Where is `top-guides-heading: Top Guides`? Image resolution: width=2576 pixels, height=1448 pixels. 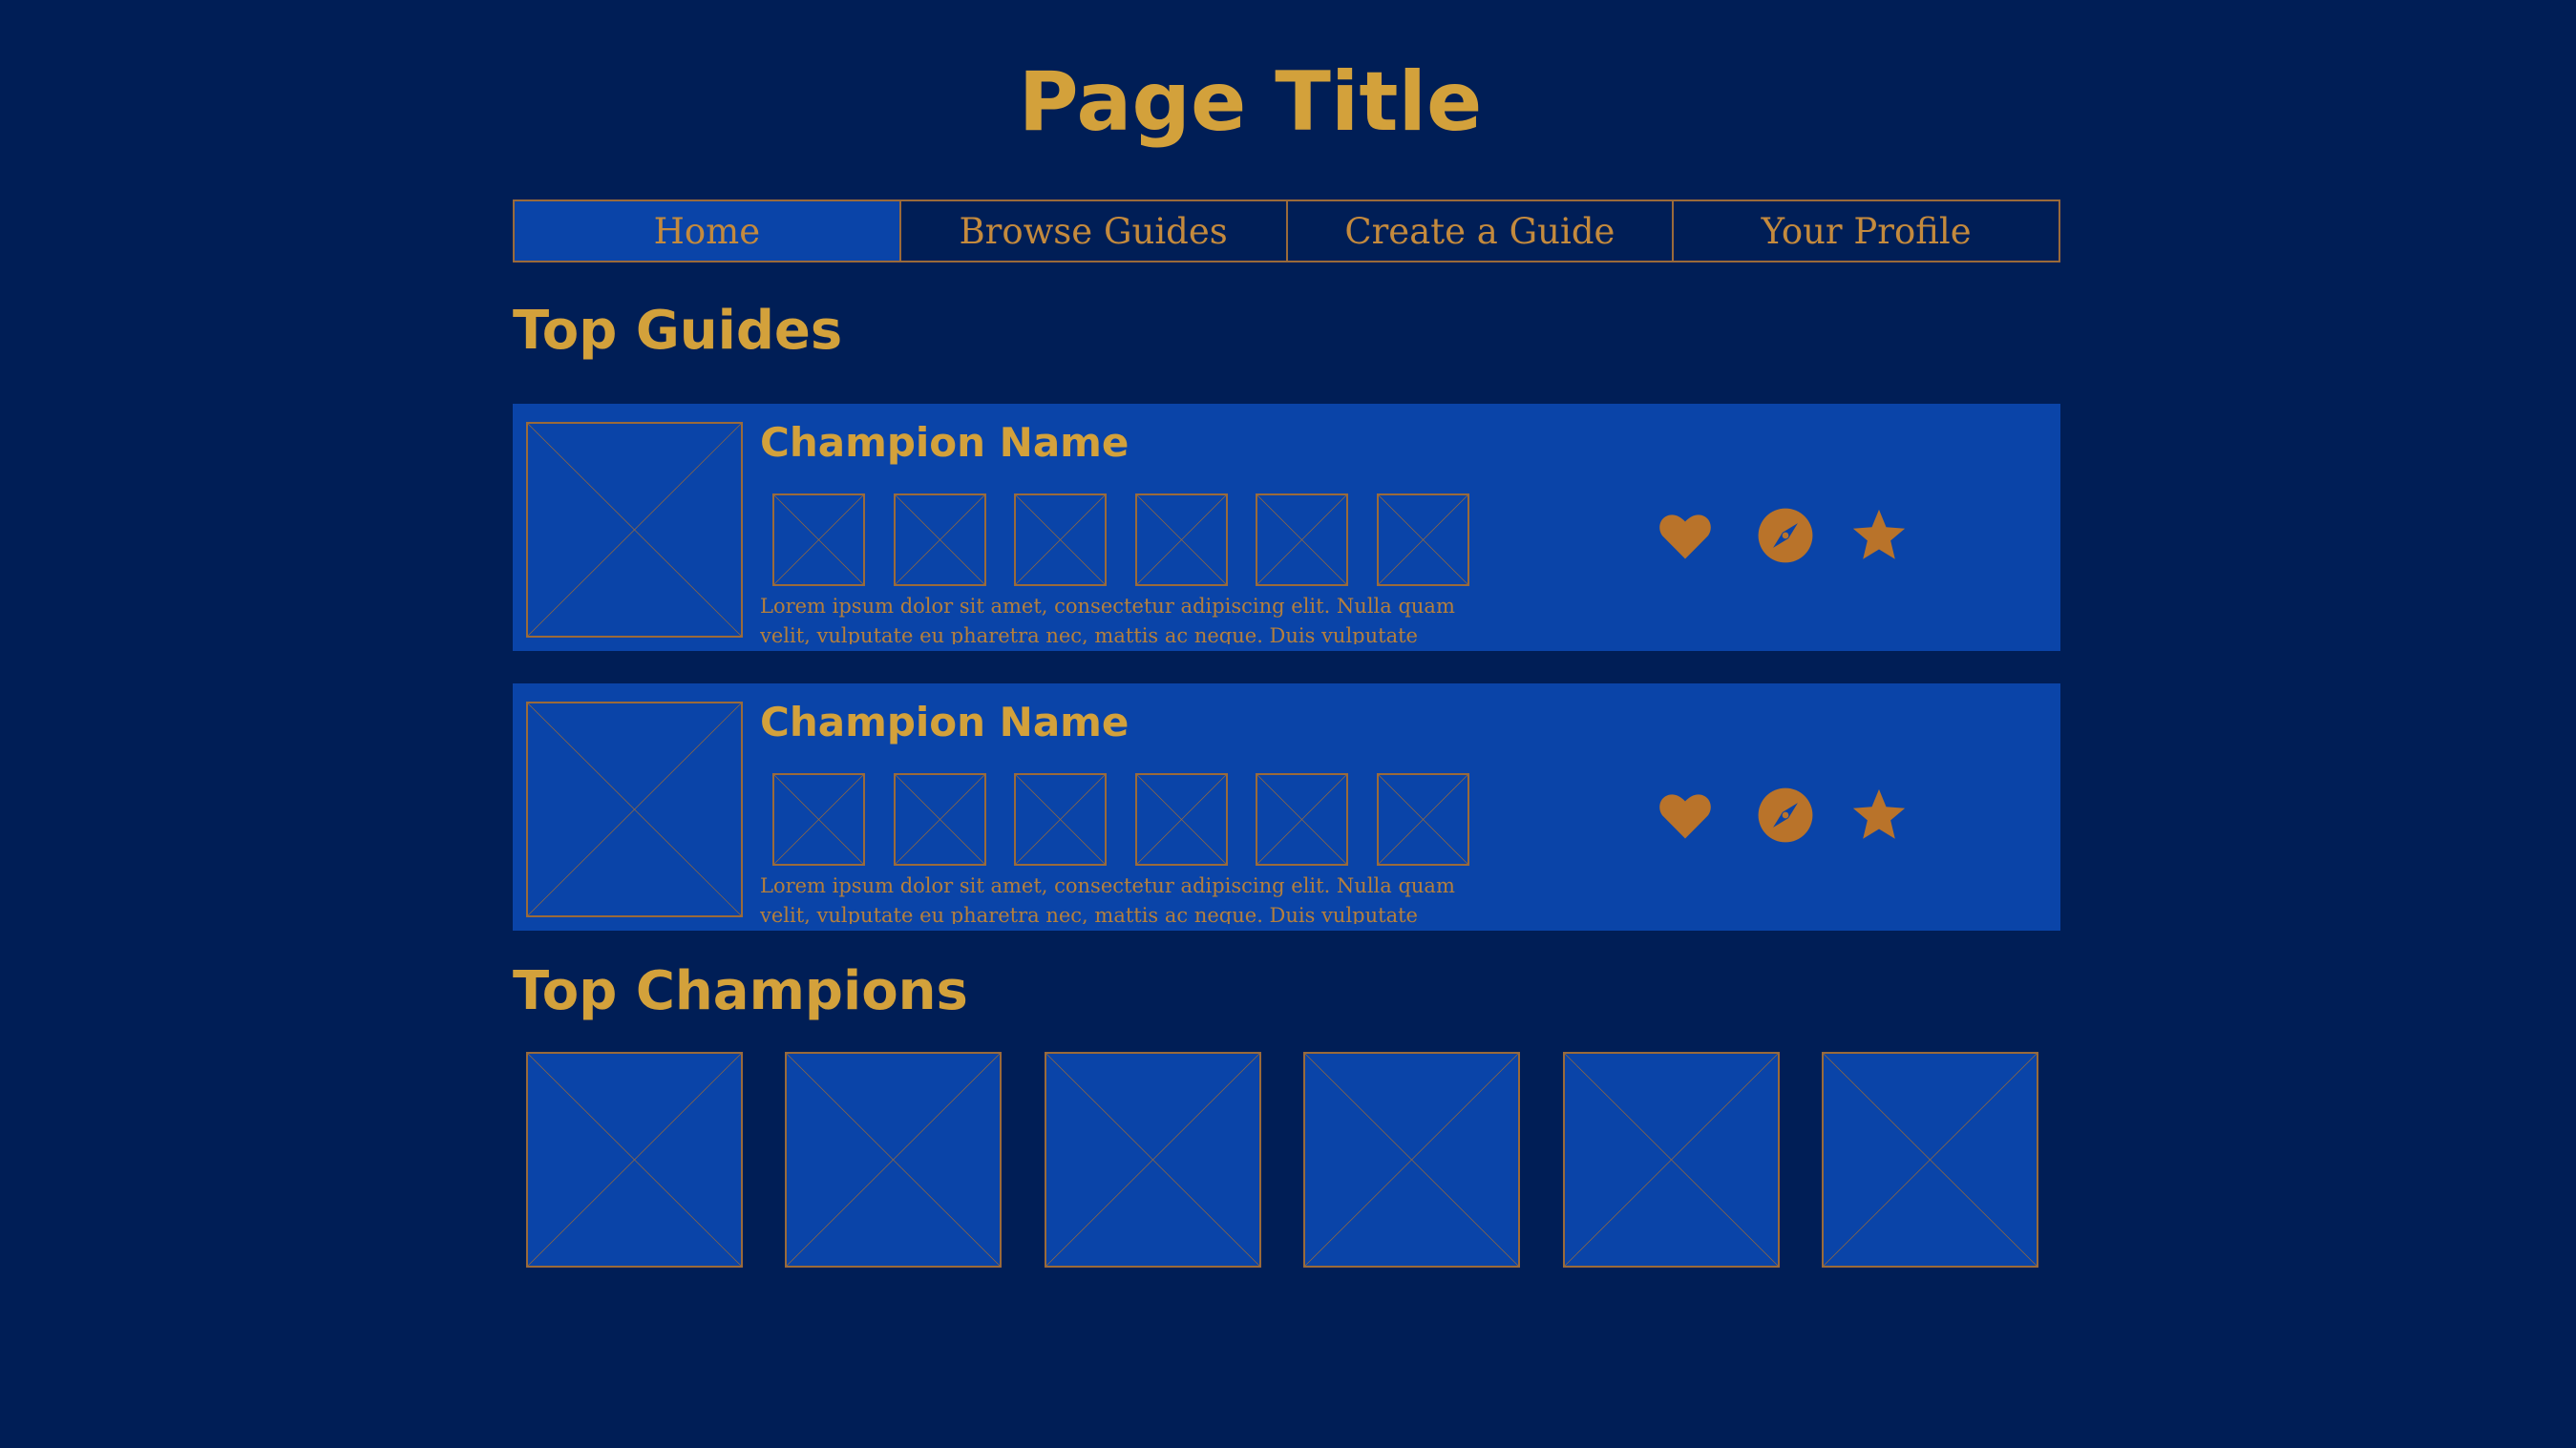
top-guides-heading: Top Guides is located at coordinates (678, 331).